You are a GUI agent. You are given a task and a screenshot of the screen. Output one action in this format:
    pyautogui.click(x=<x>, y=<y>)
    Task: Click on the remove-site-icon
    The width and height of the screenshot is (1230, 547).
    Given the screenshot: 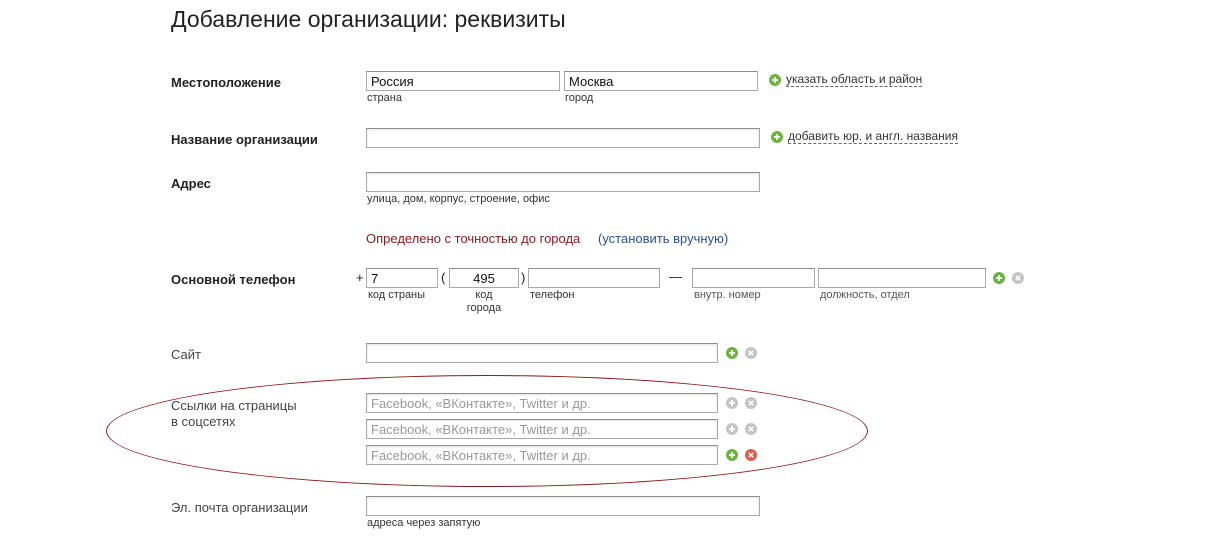 What is the action you would take?
    pyautogui.click(x=751, y=353)
    